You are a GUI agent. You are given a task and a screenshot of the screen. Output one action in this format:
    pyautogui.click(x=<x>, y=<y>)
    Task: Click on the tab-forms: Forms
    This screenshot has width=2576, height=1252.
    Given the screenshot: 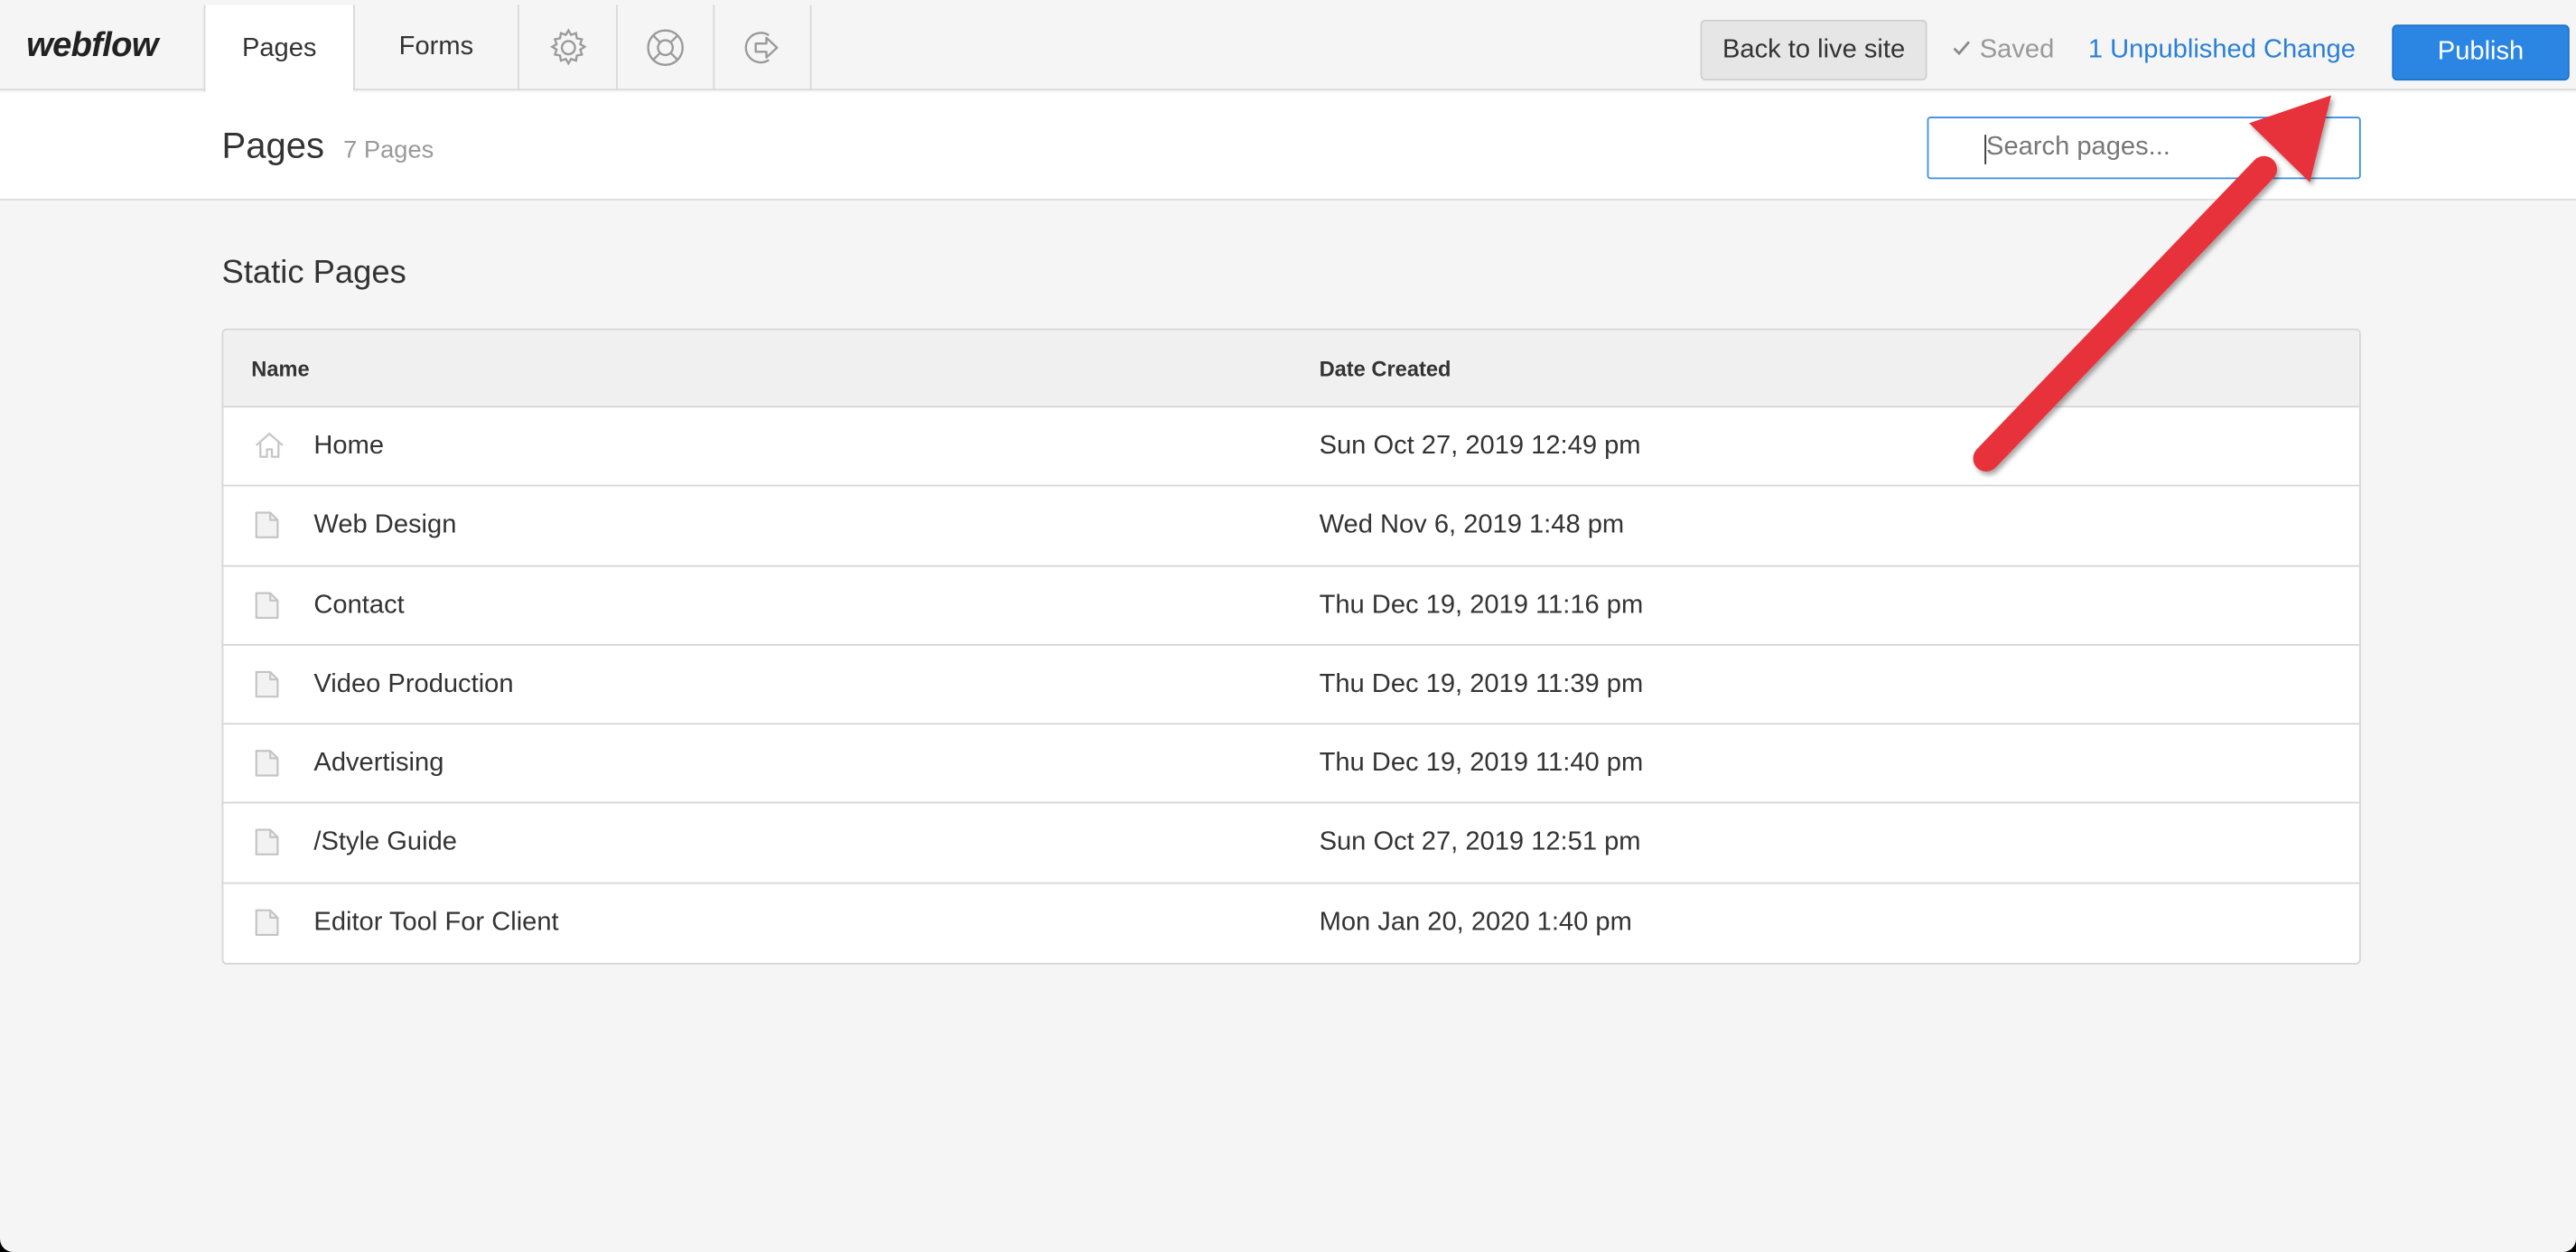 What is the action you would take?
    pyautogui.click(x=436, y=48)
    